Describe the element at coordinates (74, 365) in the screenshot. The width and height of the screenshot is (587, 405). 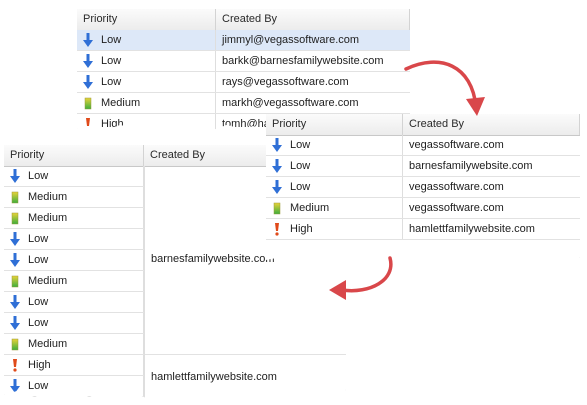
I see `table-row: High` at that location.